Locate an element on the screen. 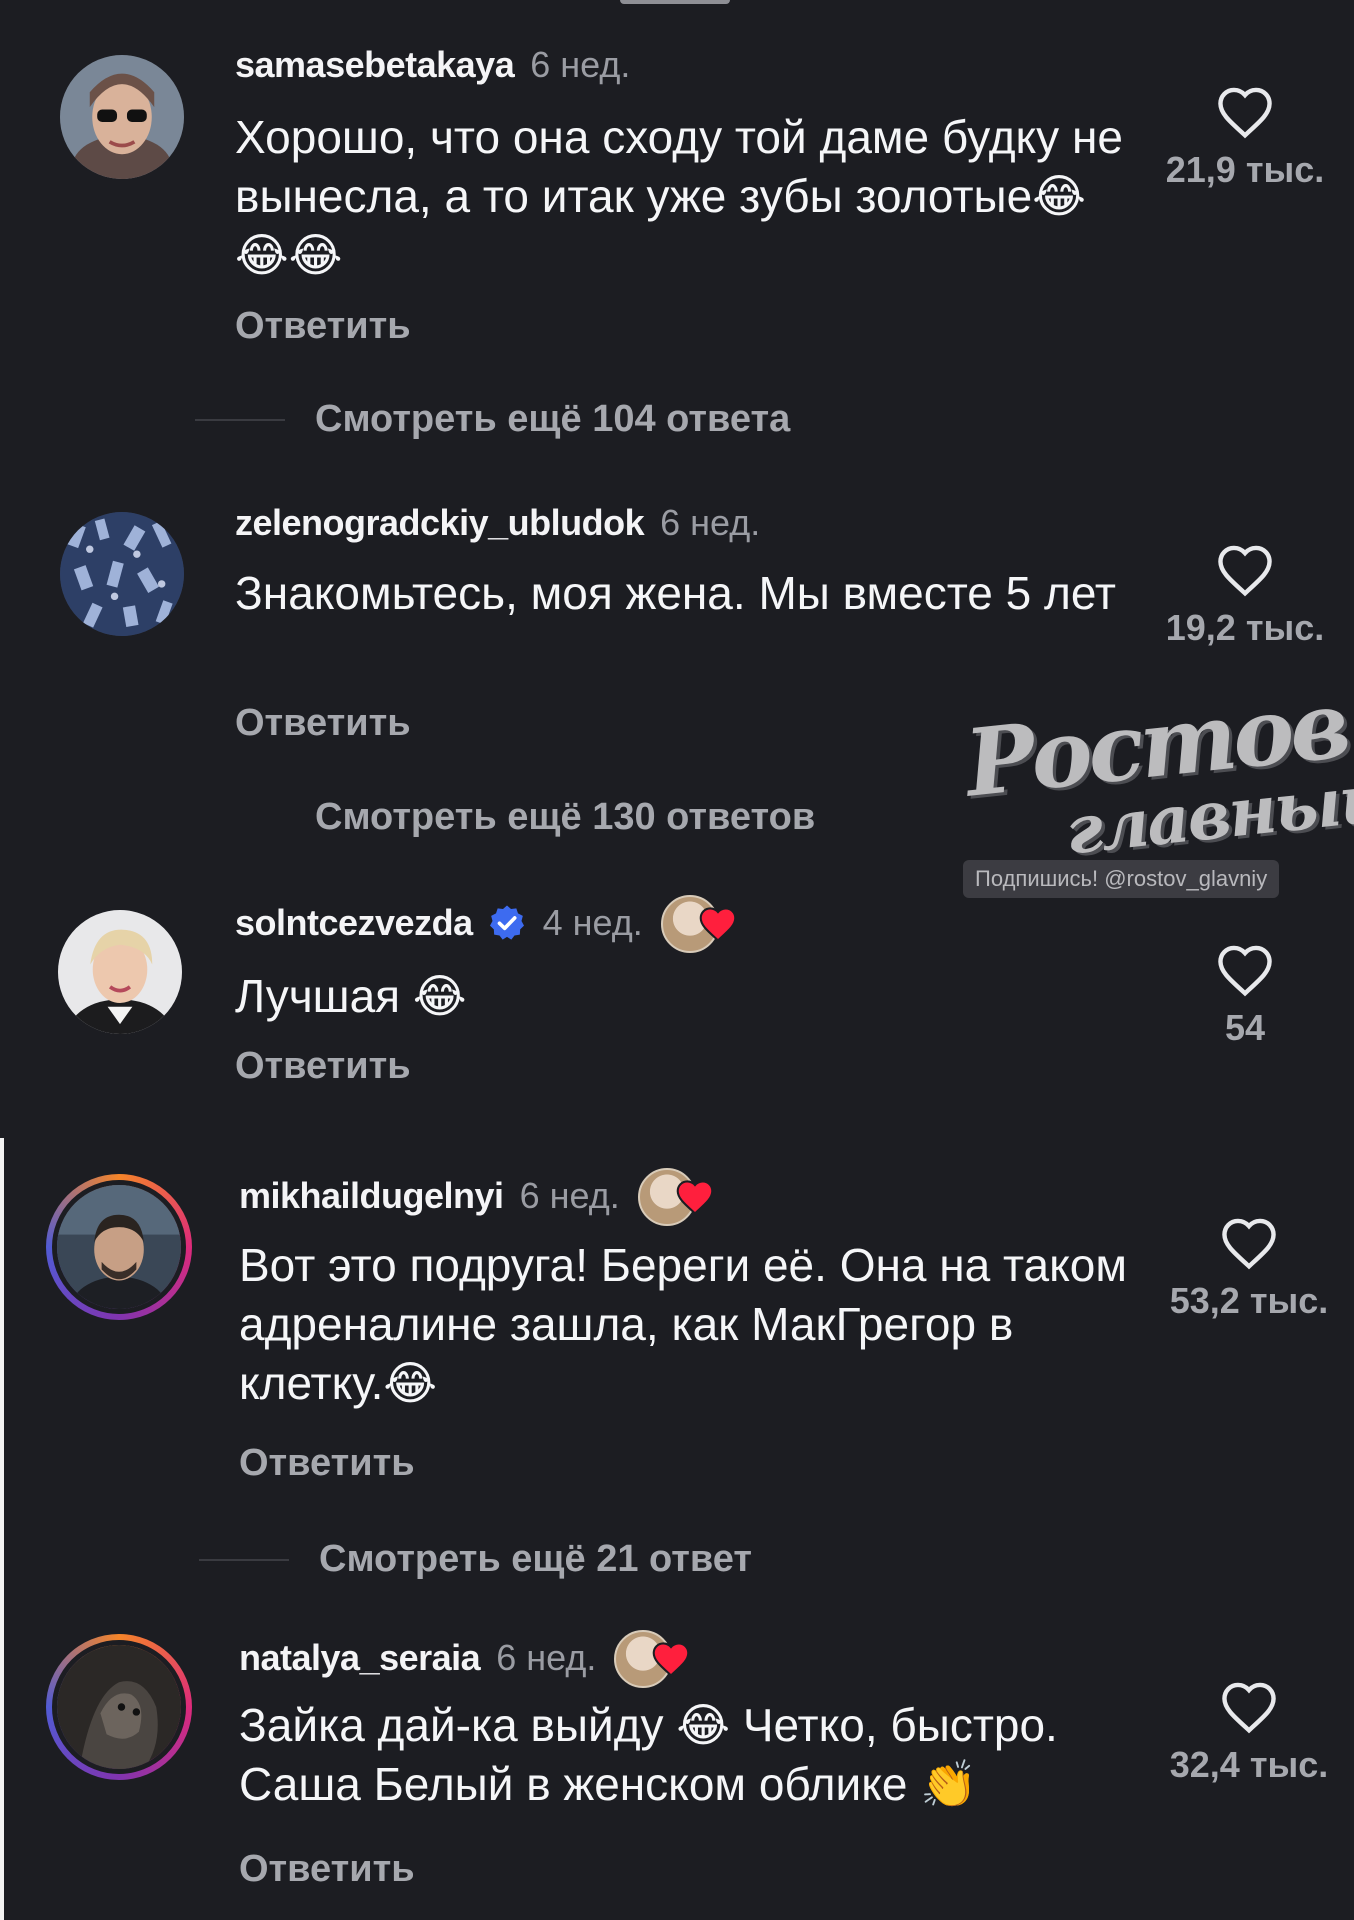  watermark-title-second: главный is located at coordinates (1207, 814).